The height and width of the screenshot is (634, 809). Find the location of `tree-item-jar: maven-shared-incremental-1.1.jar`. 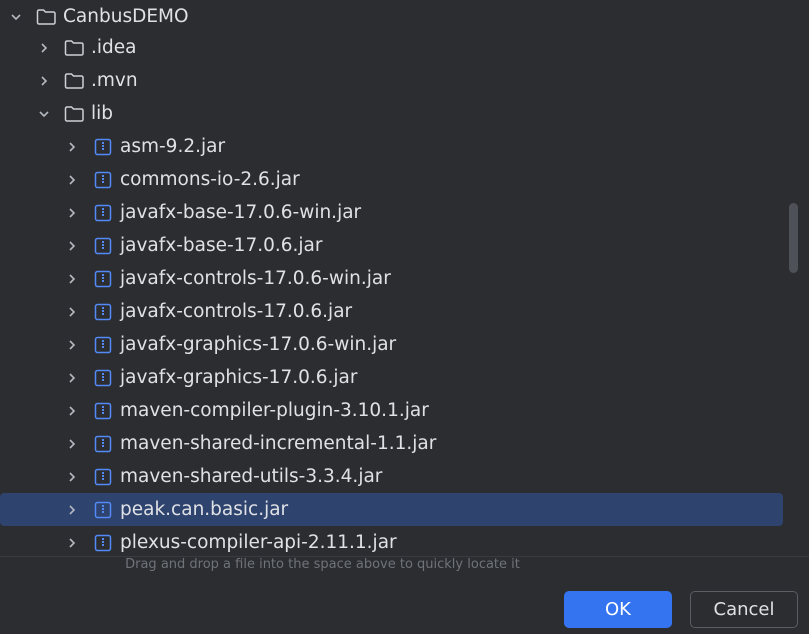

tree-item-jar: maven-shared-incremental-1.1.jar is located at coordinates (391, 443).